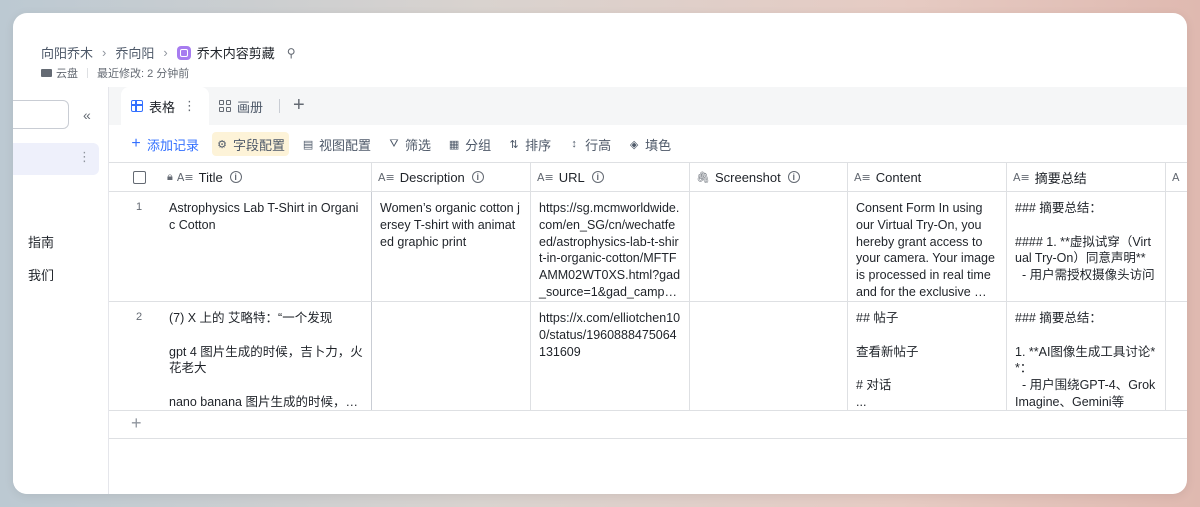 The height and width of the screenshot is (507, 1200). I want to click on group-label: 分组, so click(478, 145).